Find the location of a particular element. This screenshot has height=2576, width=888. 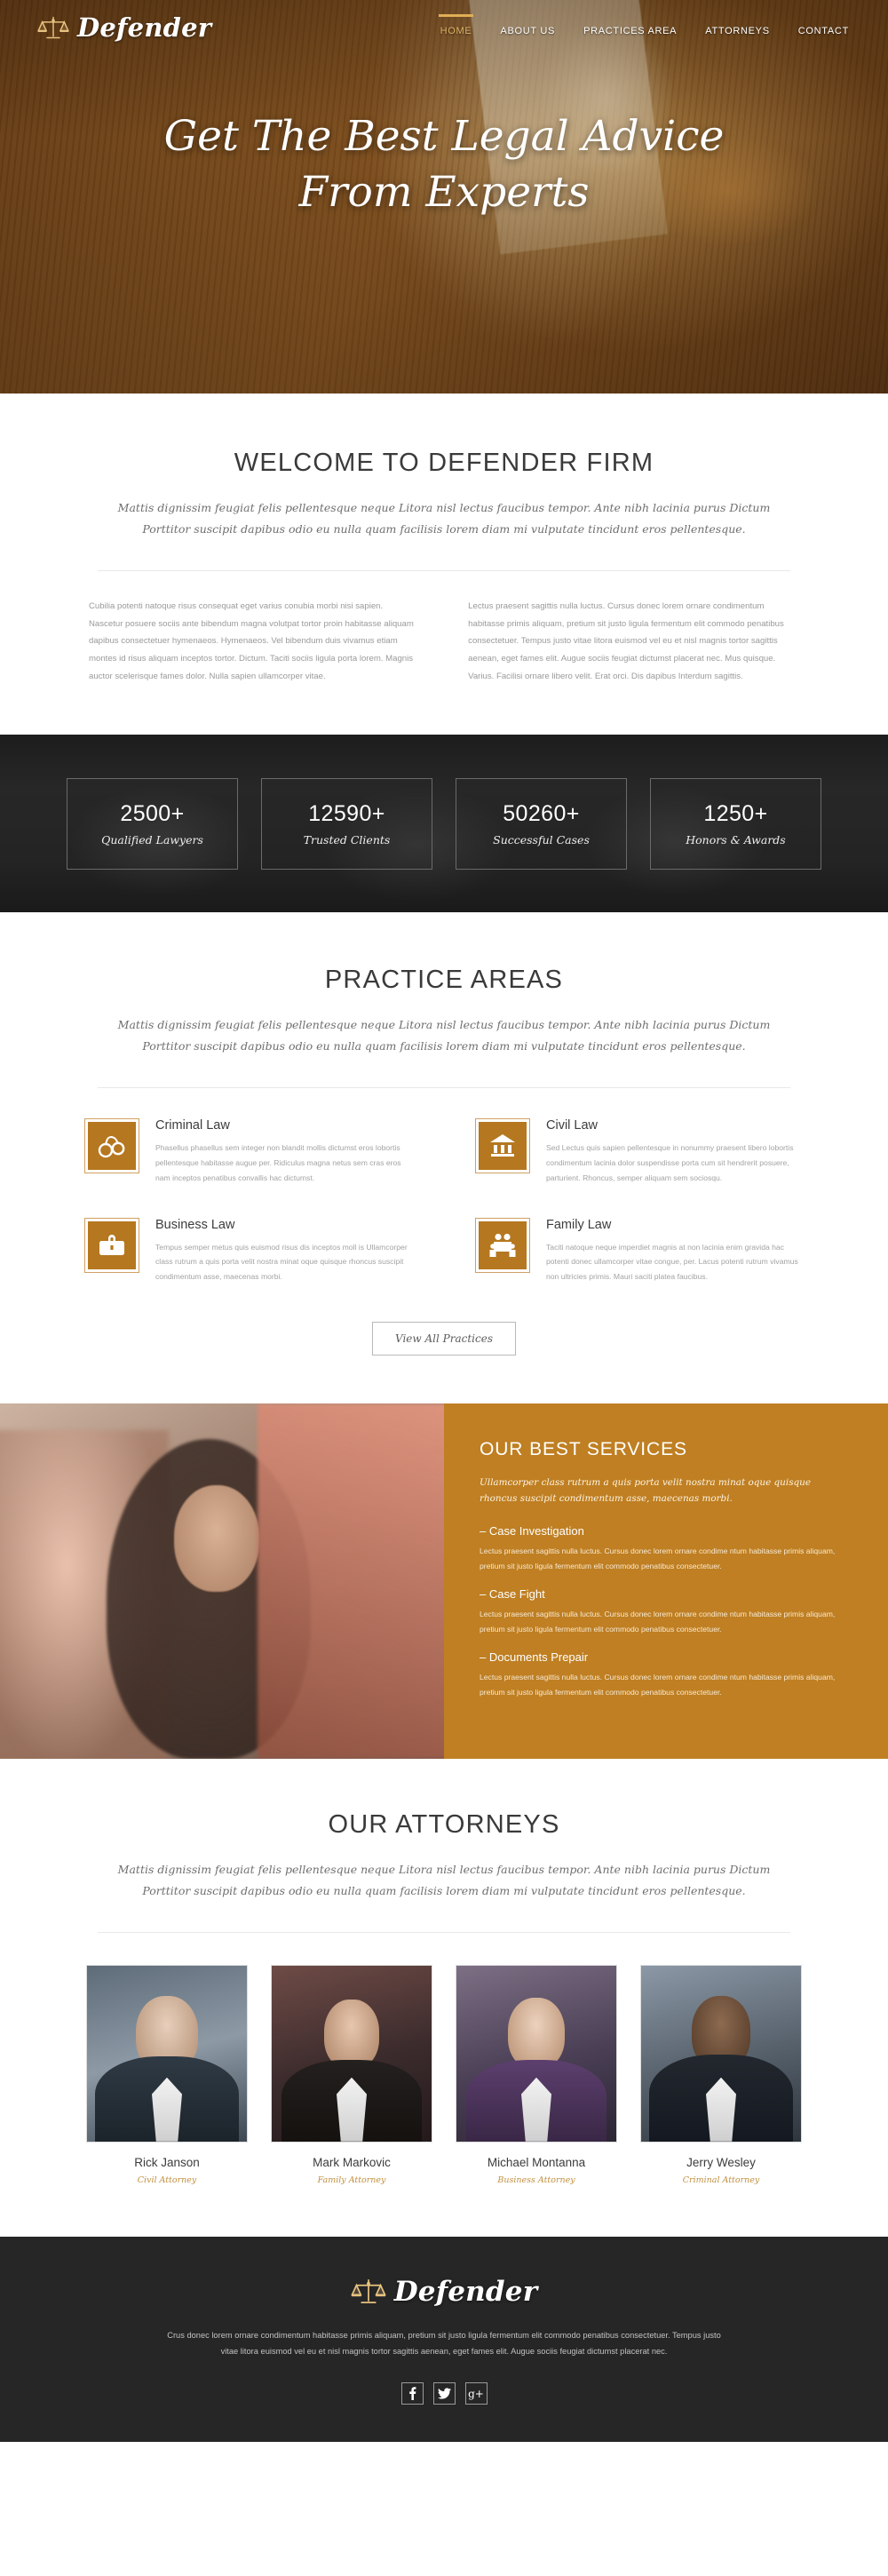

stat-number: 50260+ is located at coordinates (541, 813).